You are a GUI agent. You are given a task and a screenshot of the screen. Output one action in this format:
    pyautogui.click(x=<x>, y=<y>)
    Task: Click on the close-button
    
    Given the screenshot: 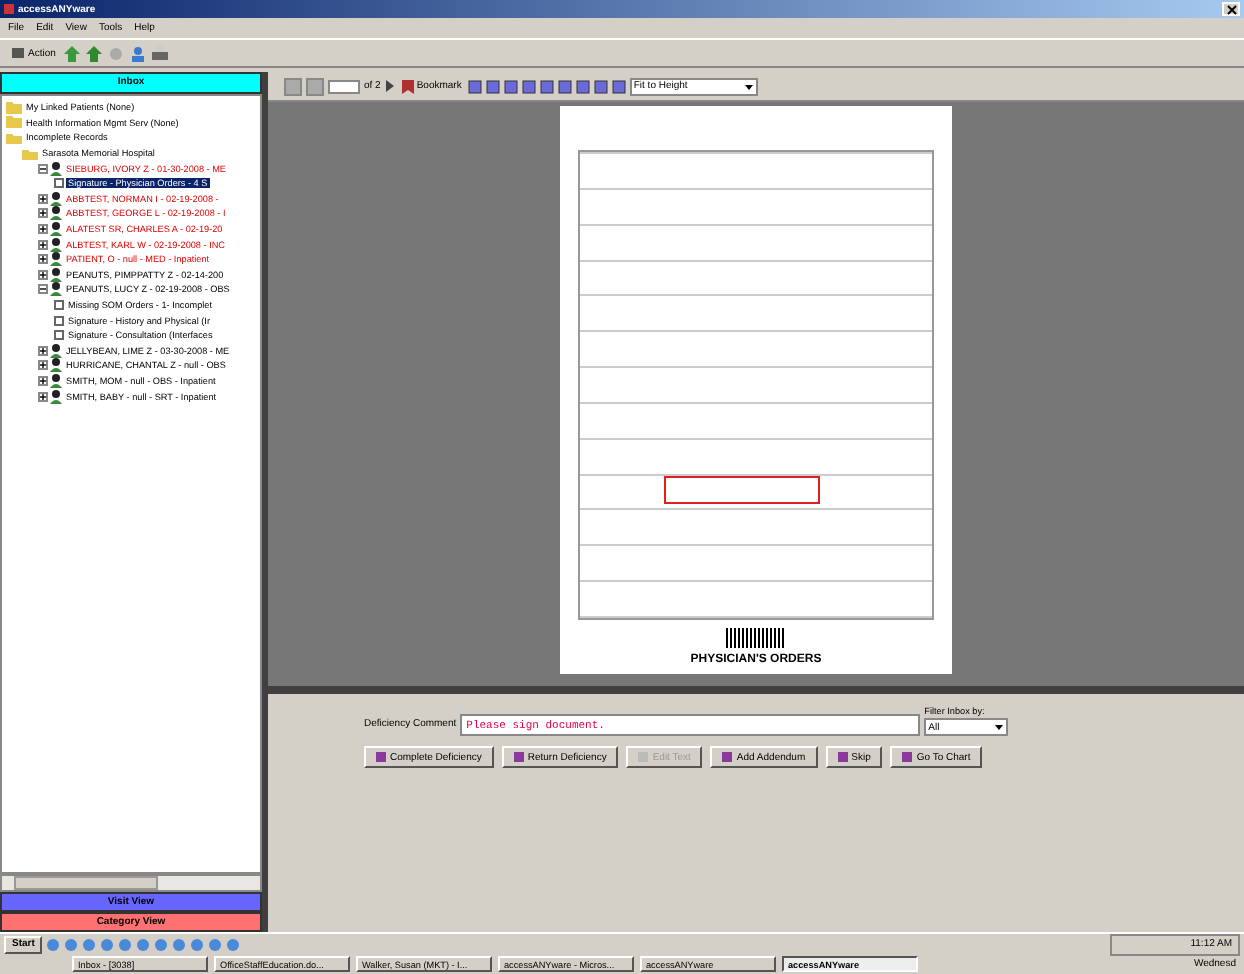 What is the action you would take?
    pyautogui.click(x=1231, y=9)
    